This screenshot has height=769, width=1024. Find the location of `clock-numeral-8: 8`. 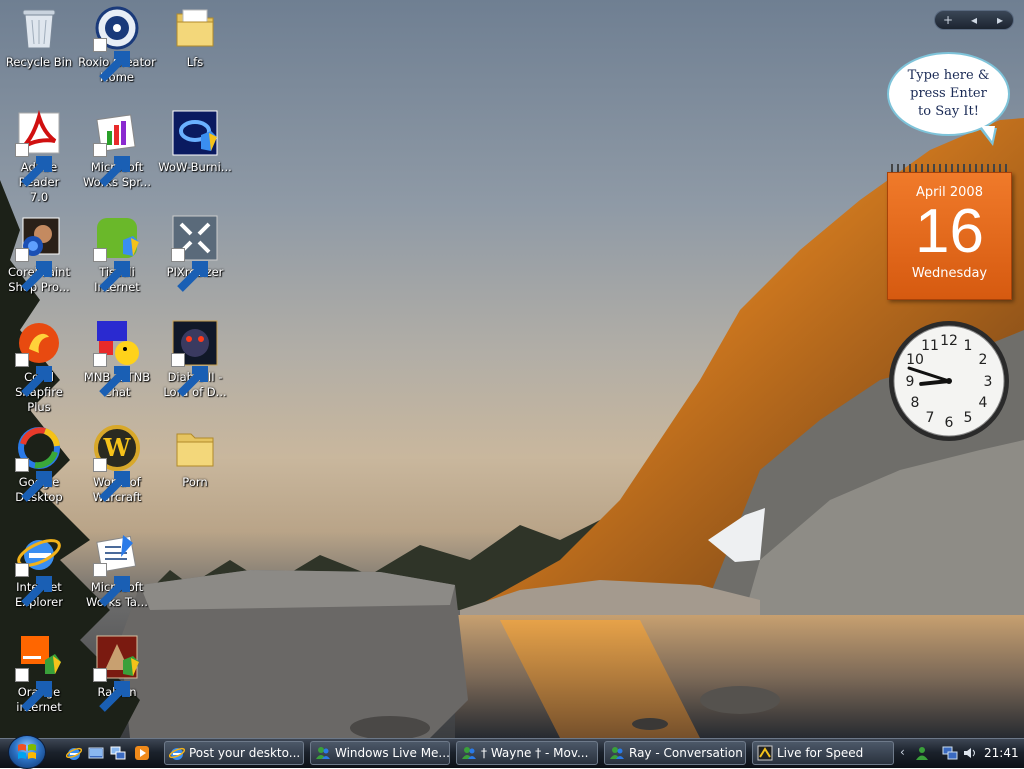

clock-numeral-8: 8 is located at coordinates (915, 403).